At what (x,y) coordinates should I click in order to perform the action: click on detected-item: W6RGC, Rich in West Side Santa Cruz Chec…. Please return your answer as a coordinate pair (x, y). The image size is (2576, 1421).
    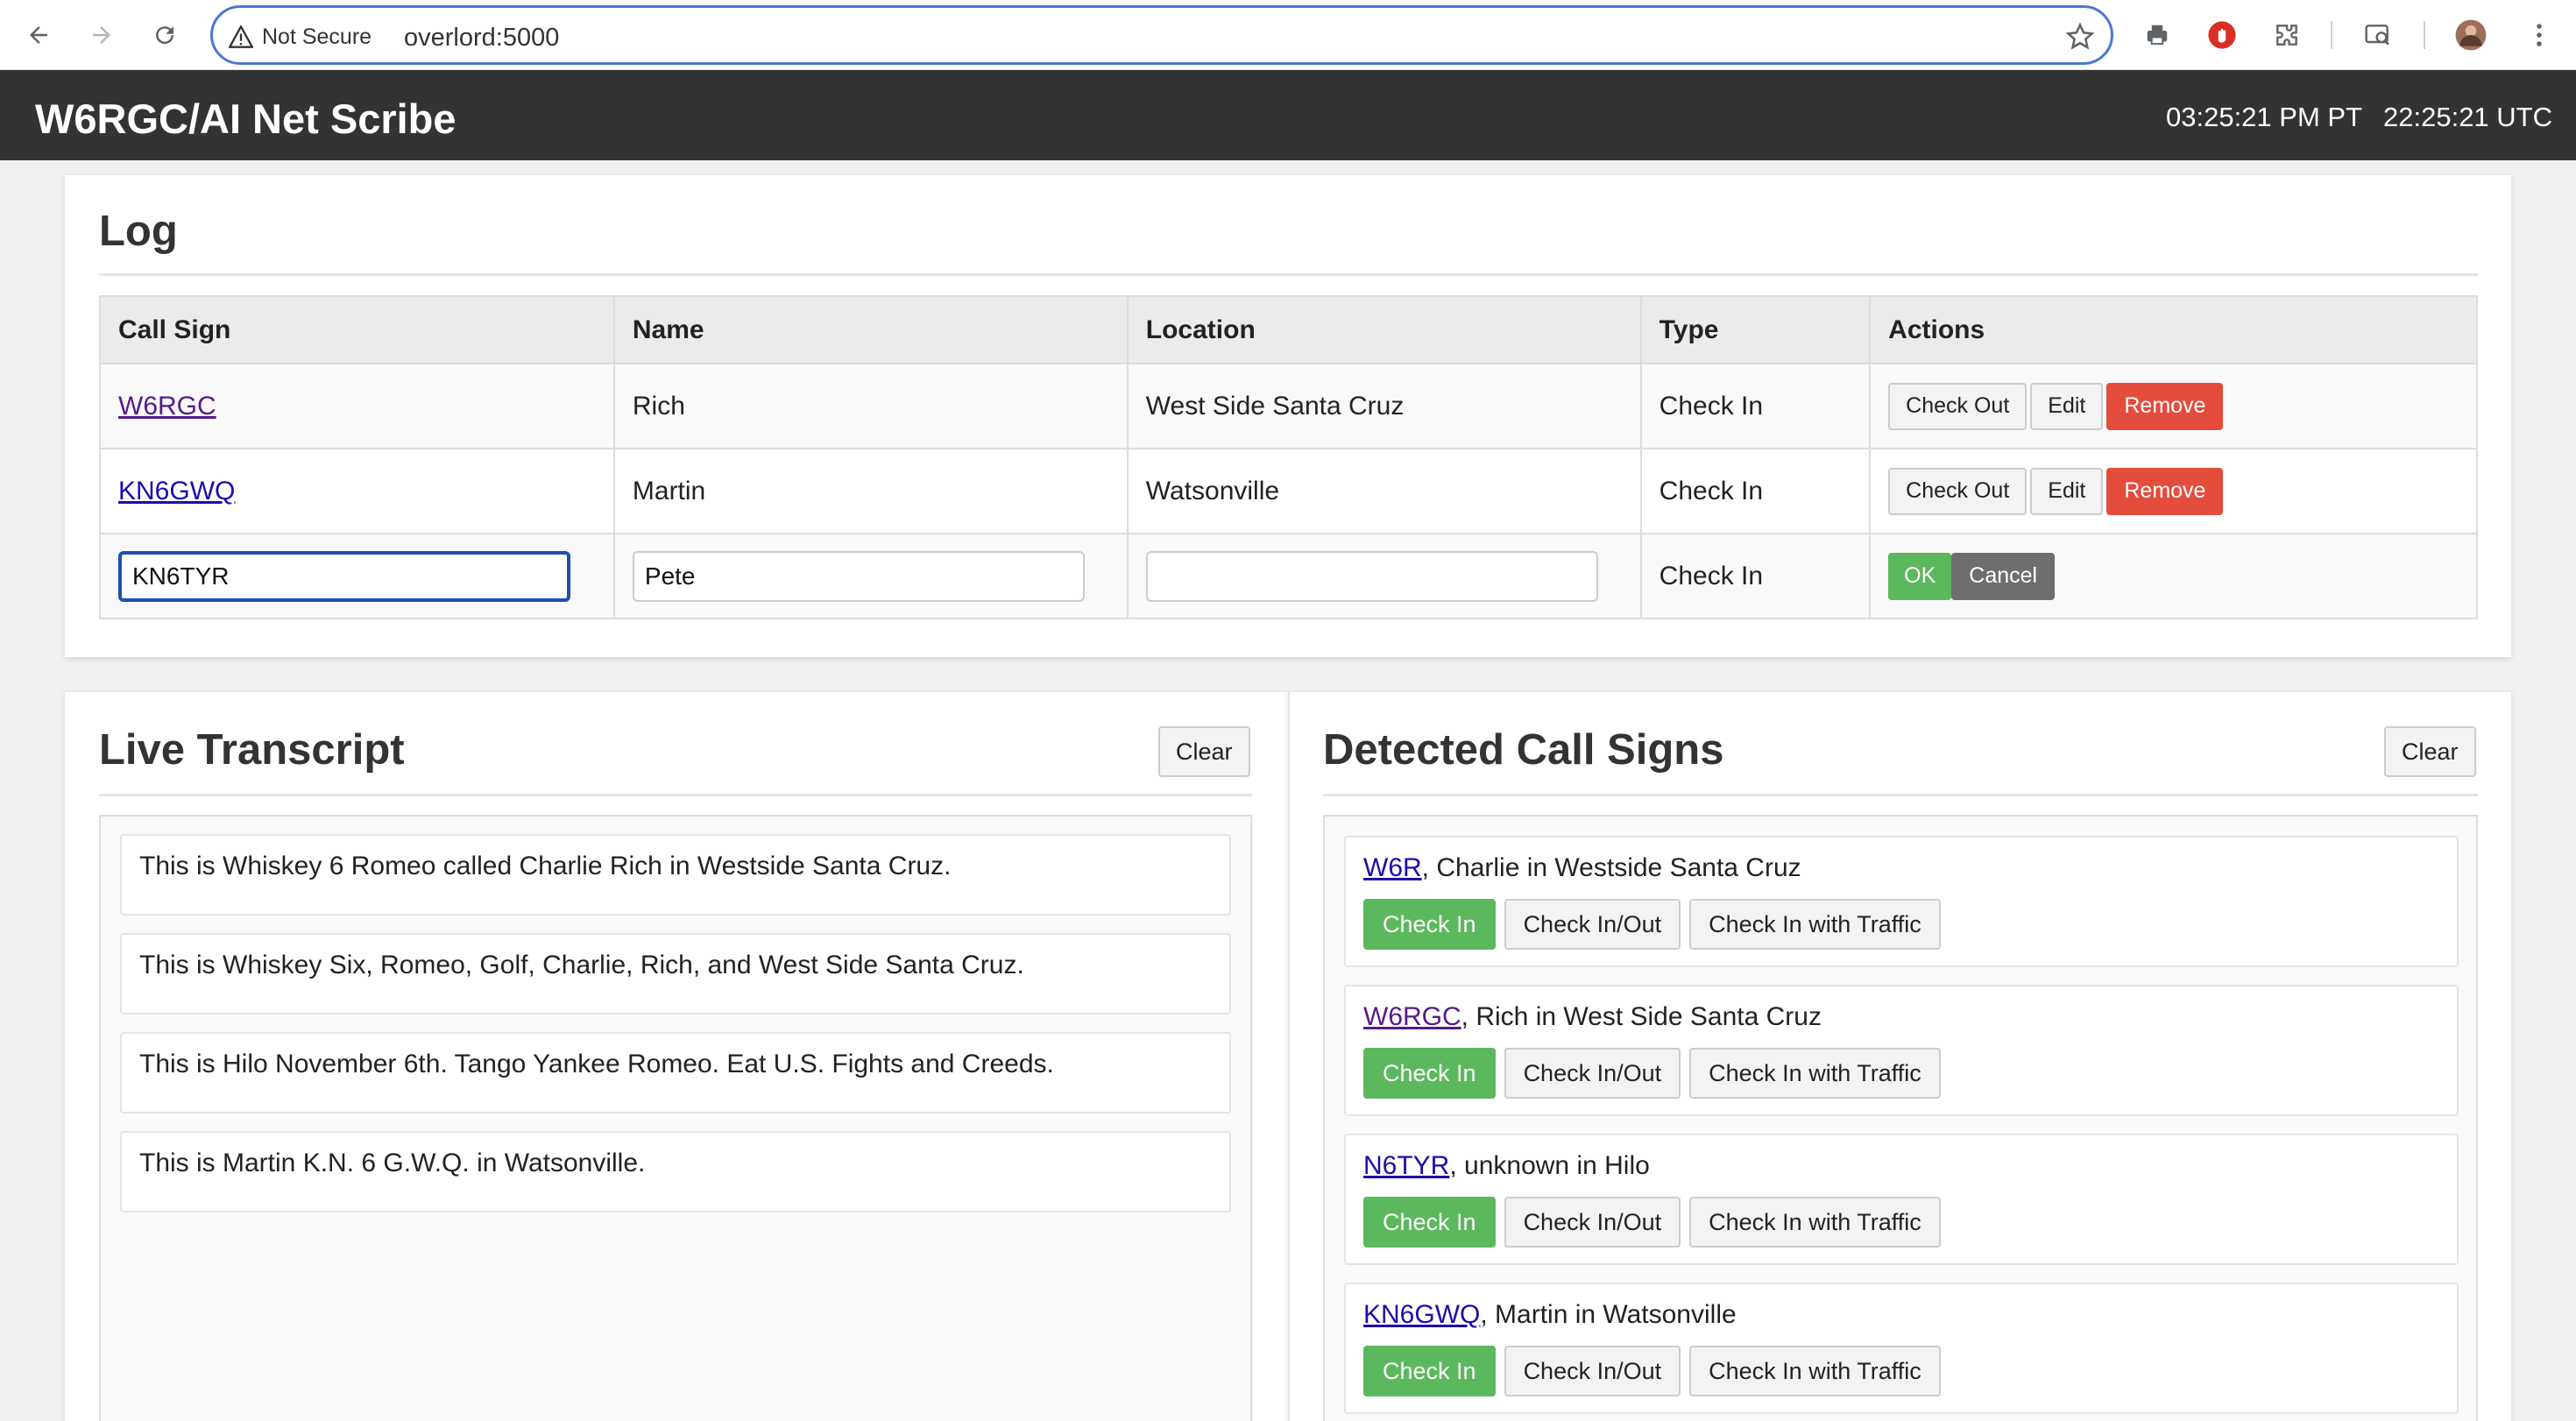
    Looking at the image, I should click on (1901, 1050).